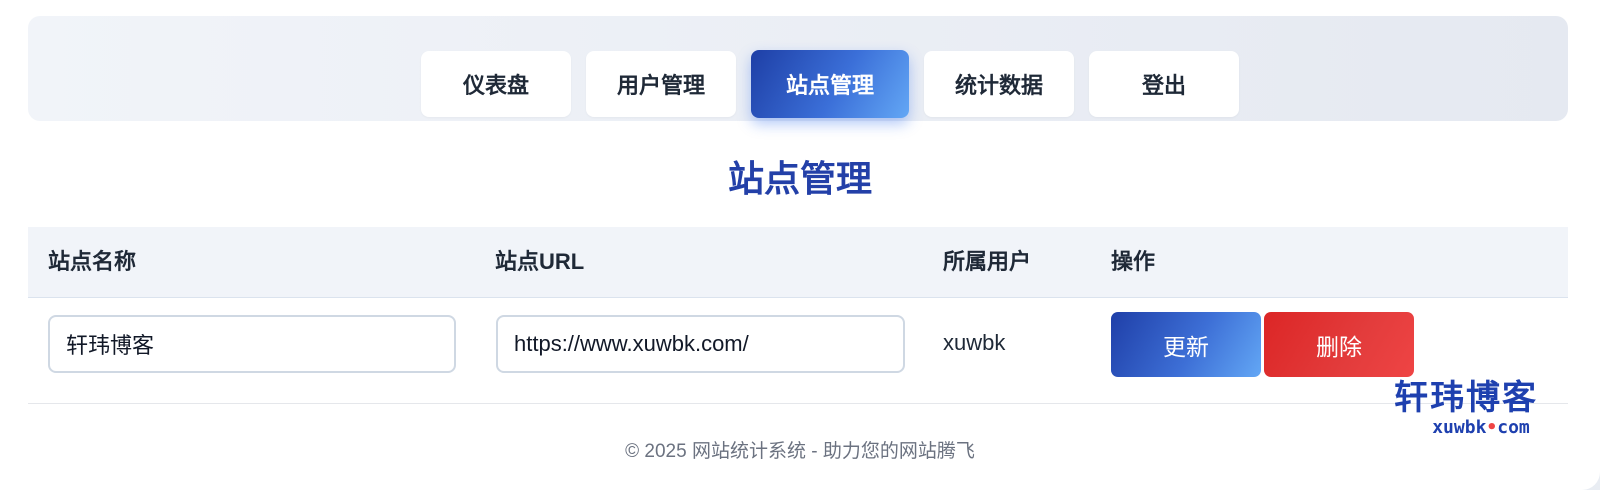 This screenshot has width=1600, height=490. I want to click on nav-user-management-button: 用户管理, so click(661, 84).